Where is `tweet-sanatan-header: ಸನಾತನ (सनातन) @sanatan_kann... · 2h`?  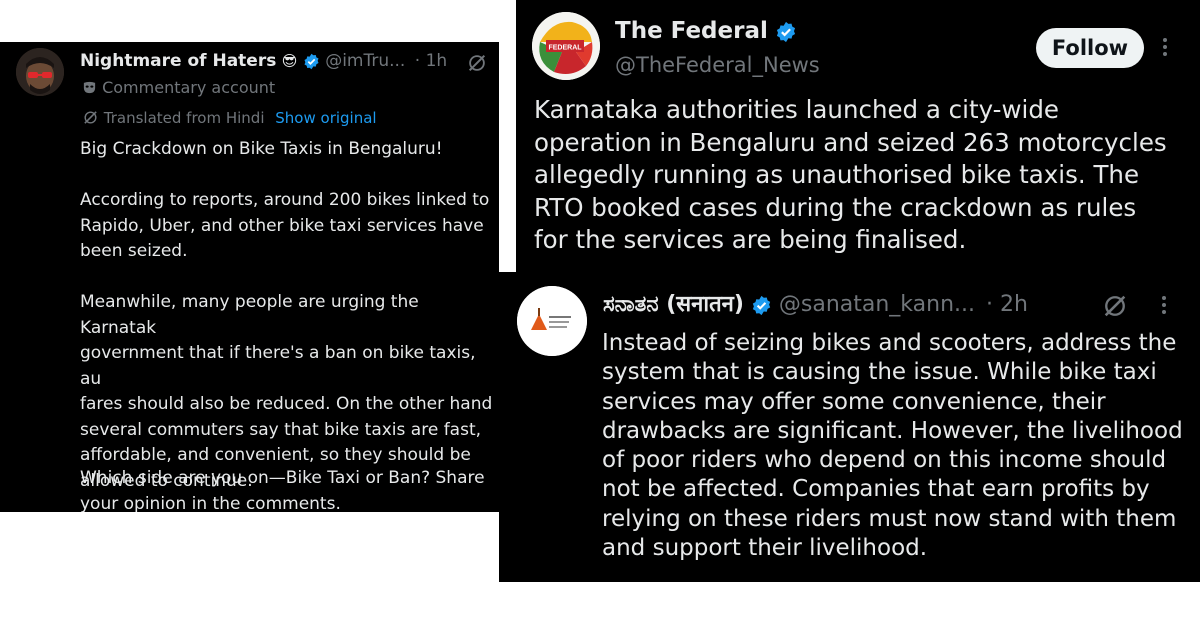
tweet-sanatan-header: ಸನಾತನ (सनातन) @sanatan_kann... · 2h is located at coordinates (815, 305).